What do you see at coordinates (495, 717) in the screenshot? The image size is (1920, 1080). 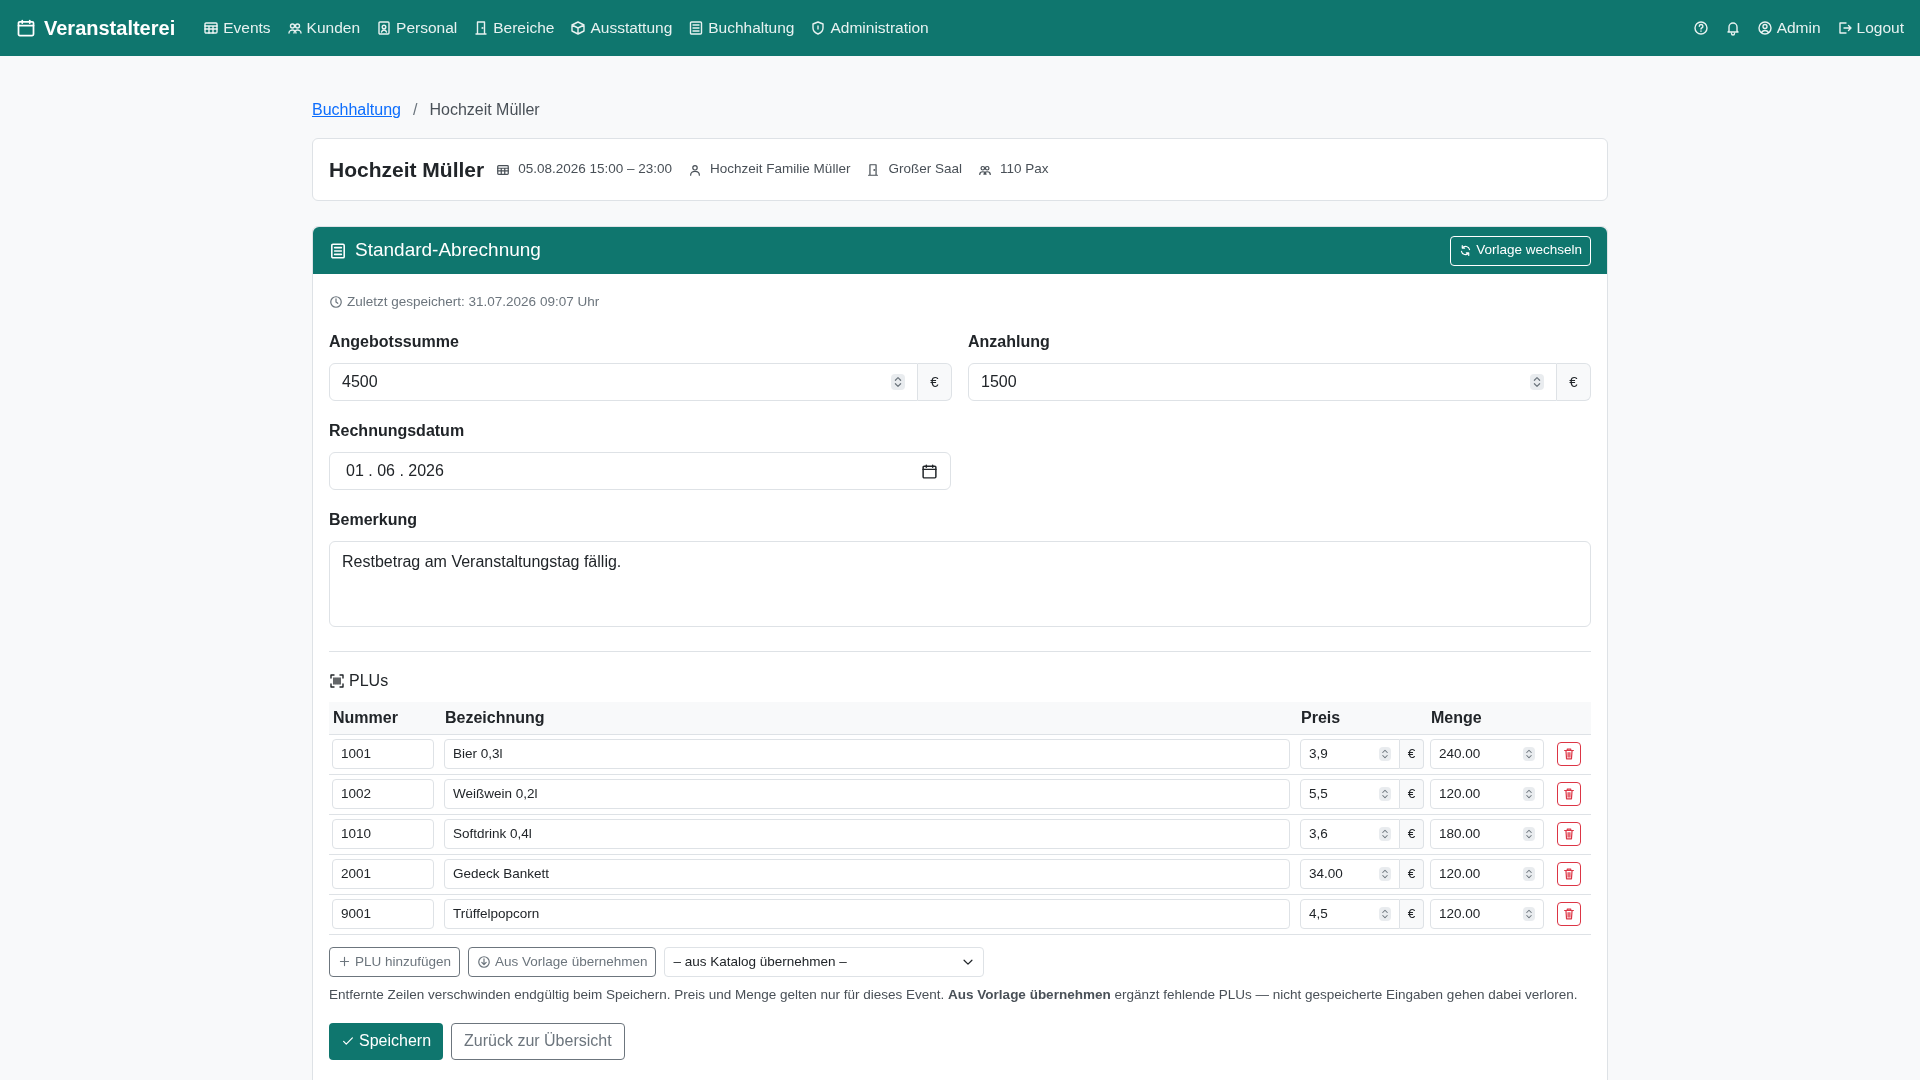 I see `column-header: Bezeichnung` at bounding box center [495, 717].